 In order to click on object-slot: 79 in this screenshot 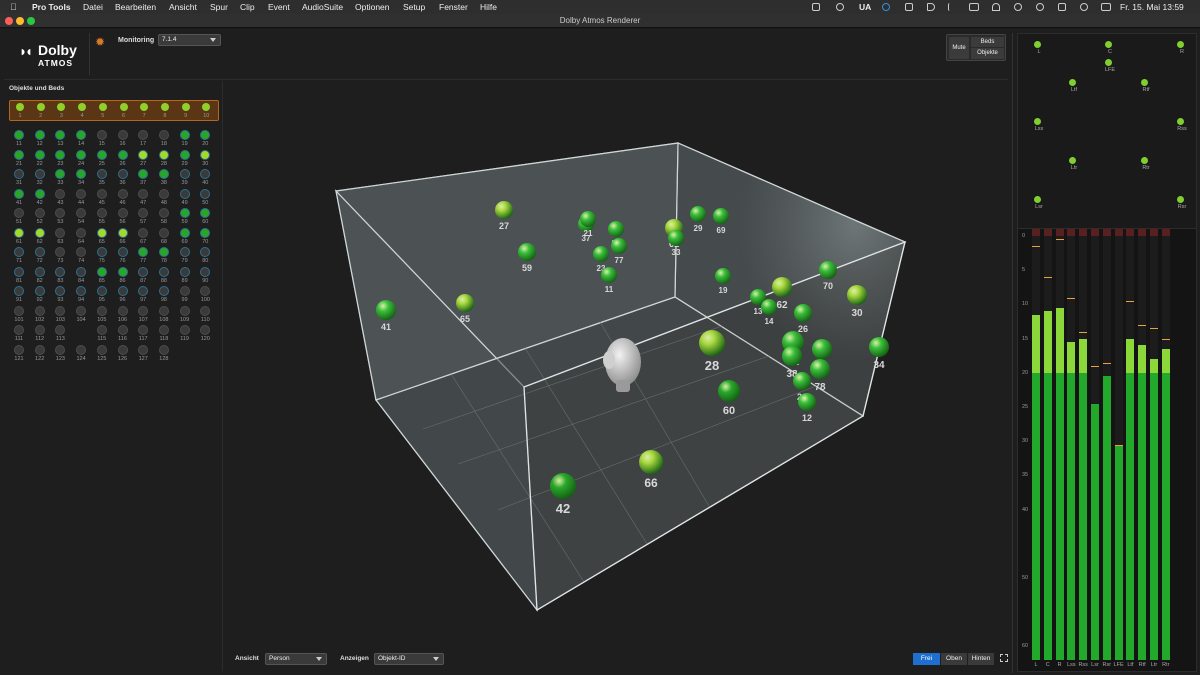, I will do `click(185, 255)`.